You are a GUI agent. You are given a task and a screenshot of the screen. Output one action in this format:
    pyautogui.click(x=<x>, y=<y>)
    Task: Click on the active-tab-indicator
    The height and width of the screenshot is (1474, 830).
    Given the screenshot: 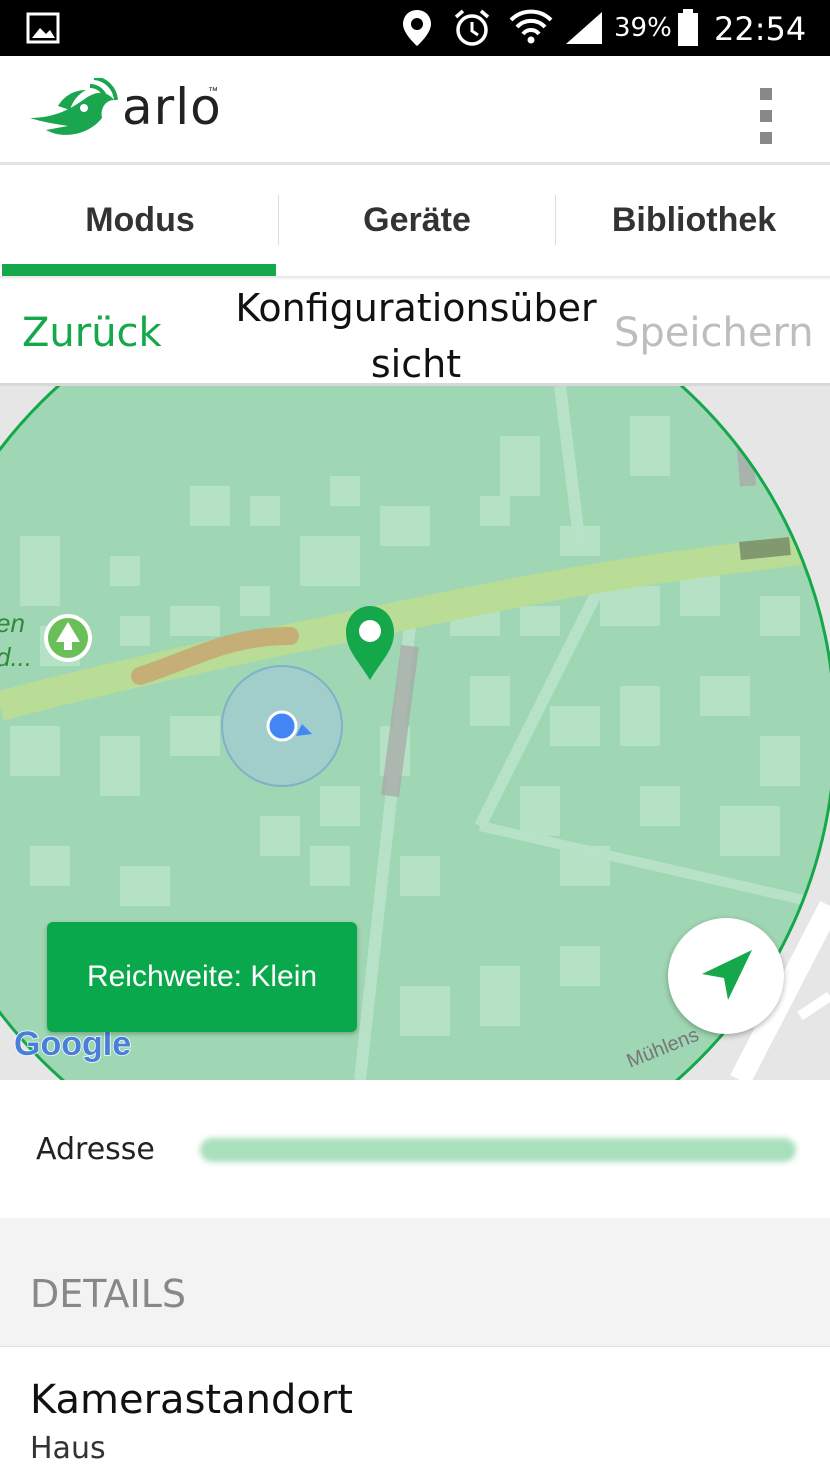 What is the action you would take?
    pyautogui.click(x=139, y=270)
    